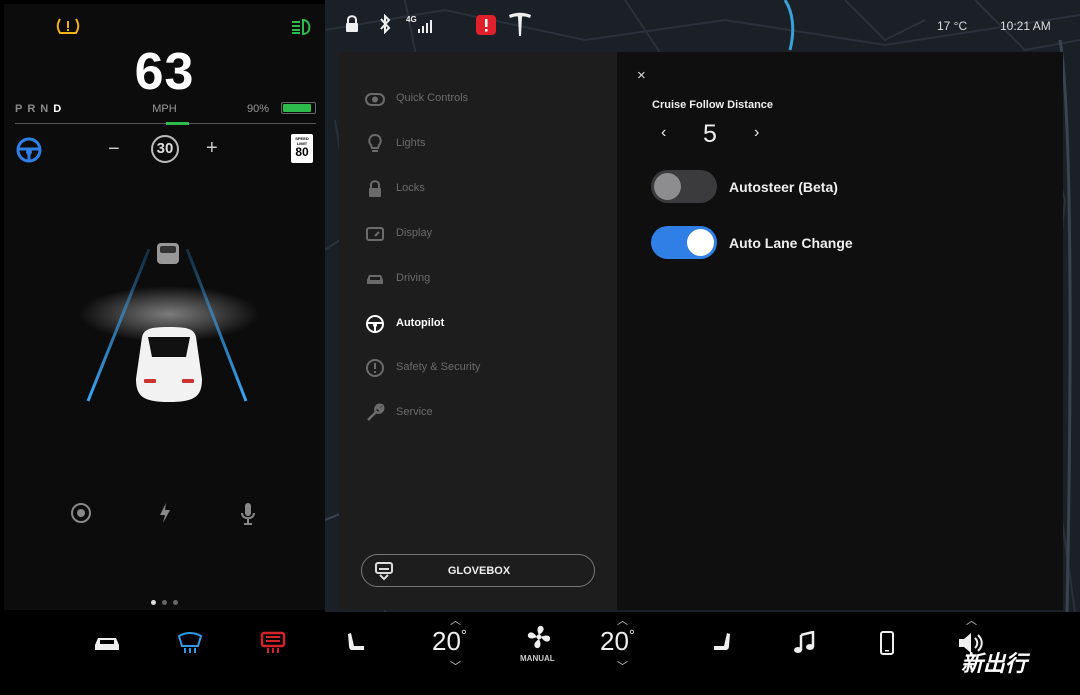 The width and height of the screenshot is (1080, 695). What do you see at coordinates (165, 149) in the screenshot?
I see `cruise-set-speed: 30` at bounding box center [165, 149].